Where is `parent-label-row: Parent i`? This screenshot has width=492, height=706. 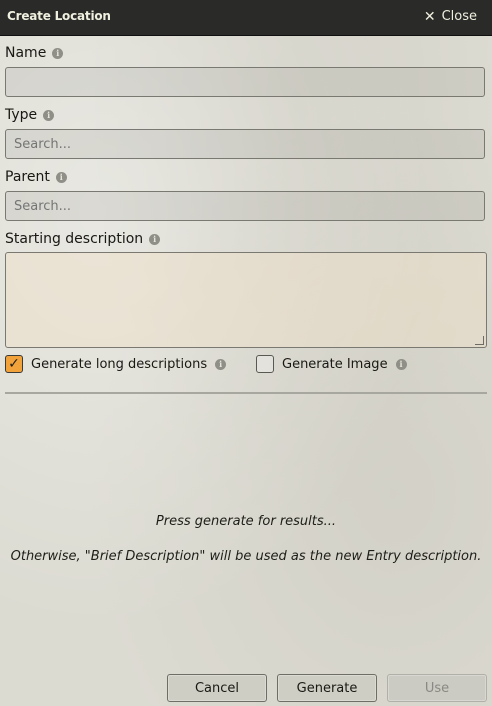
parent-label-row: Parent i is located at coordinates (36, 177).